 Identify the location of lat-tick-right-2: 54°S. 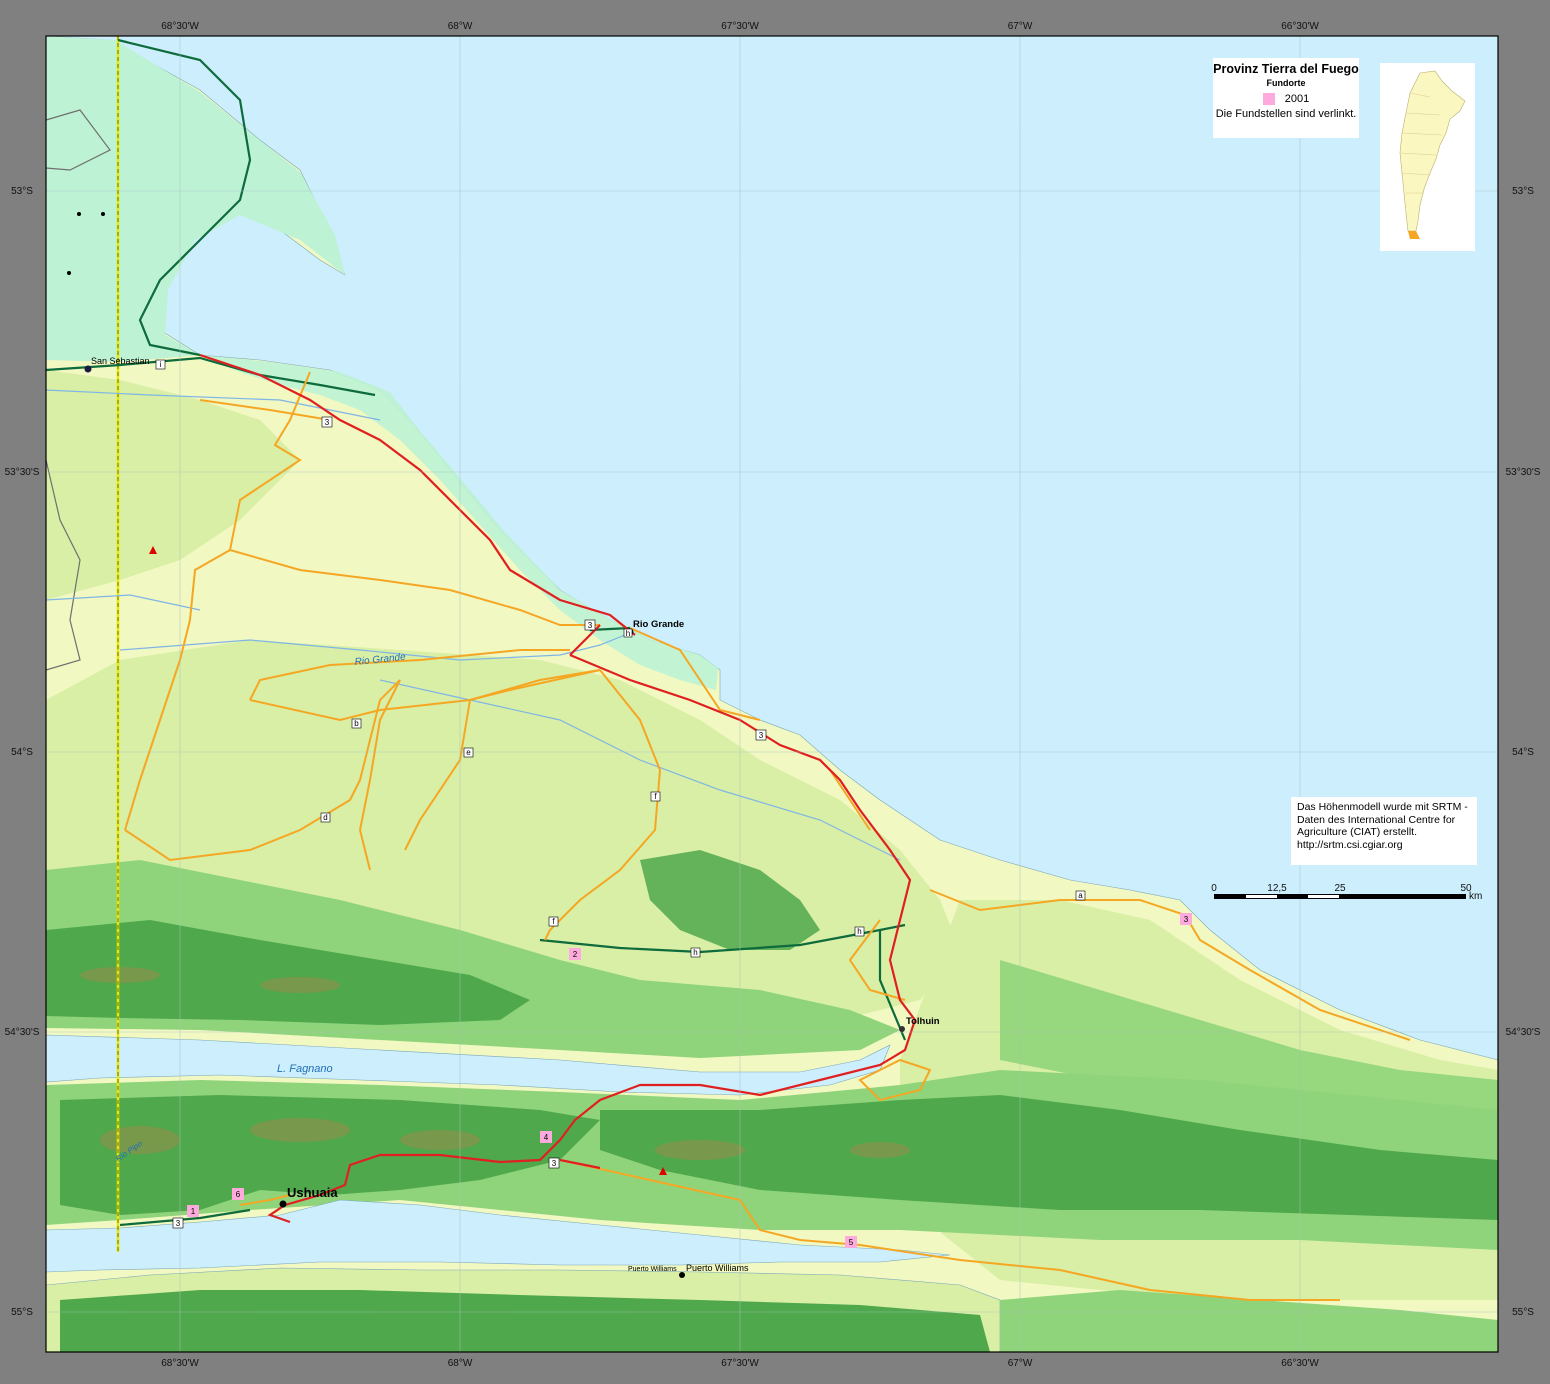
(1523, 752).